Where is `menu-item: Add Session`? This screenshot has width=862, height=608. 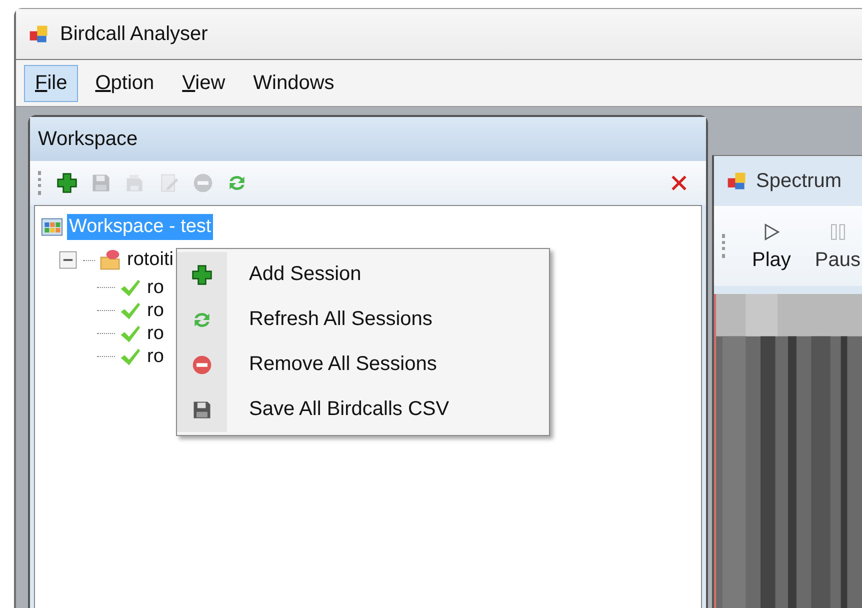 menu-item: Add Session is located at coordinates (363, 274).